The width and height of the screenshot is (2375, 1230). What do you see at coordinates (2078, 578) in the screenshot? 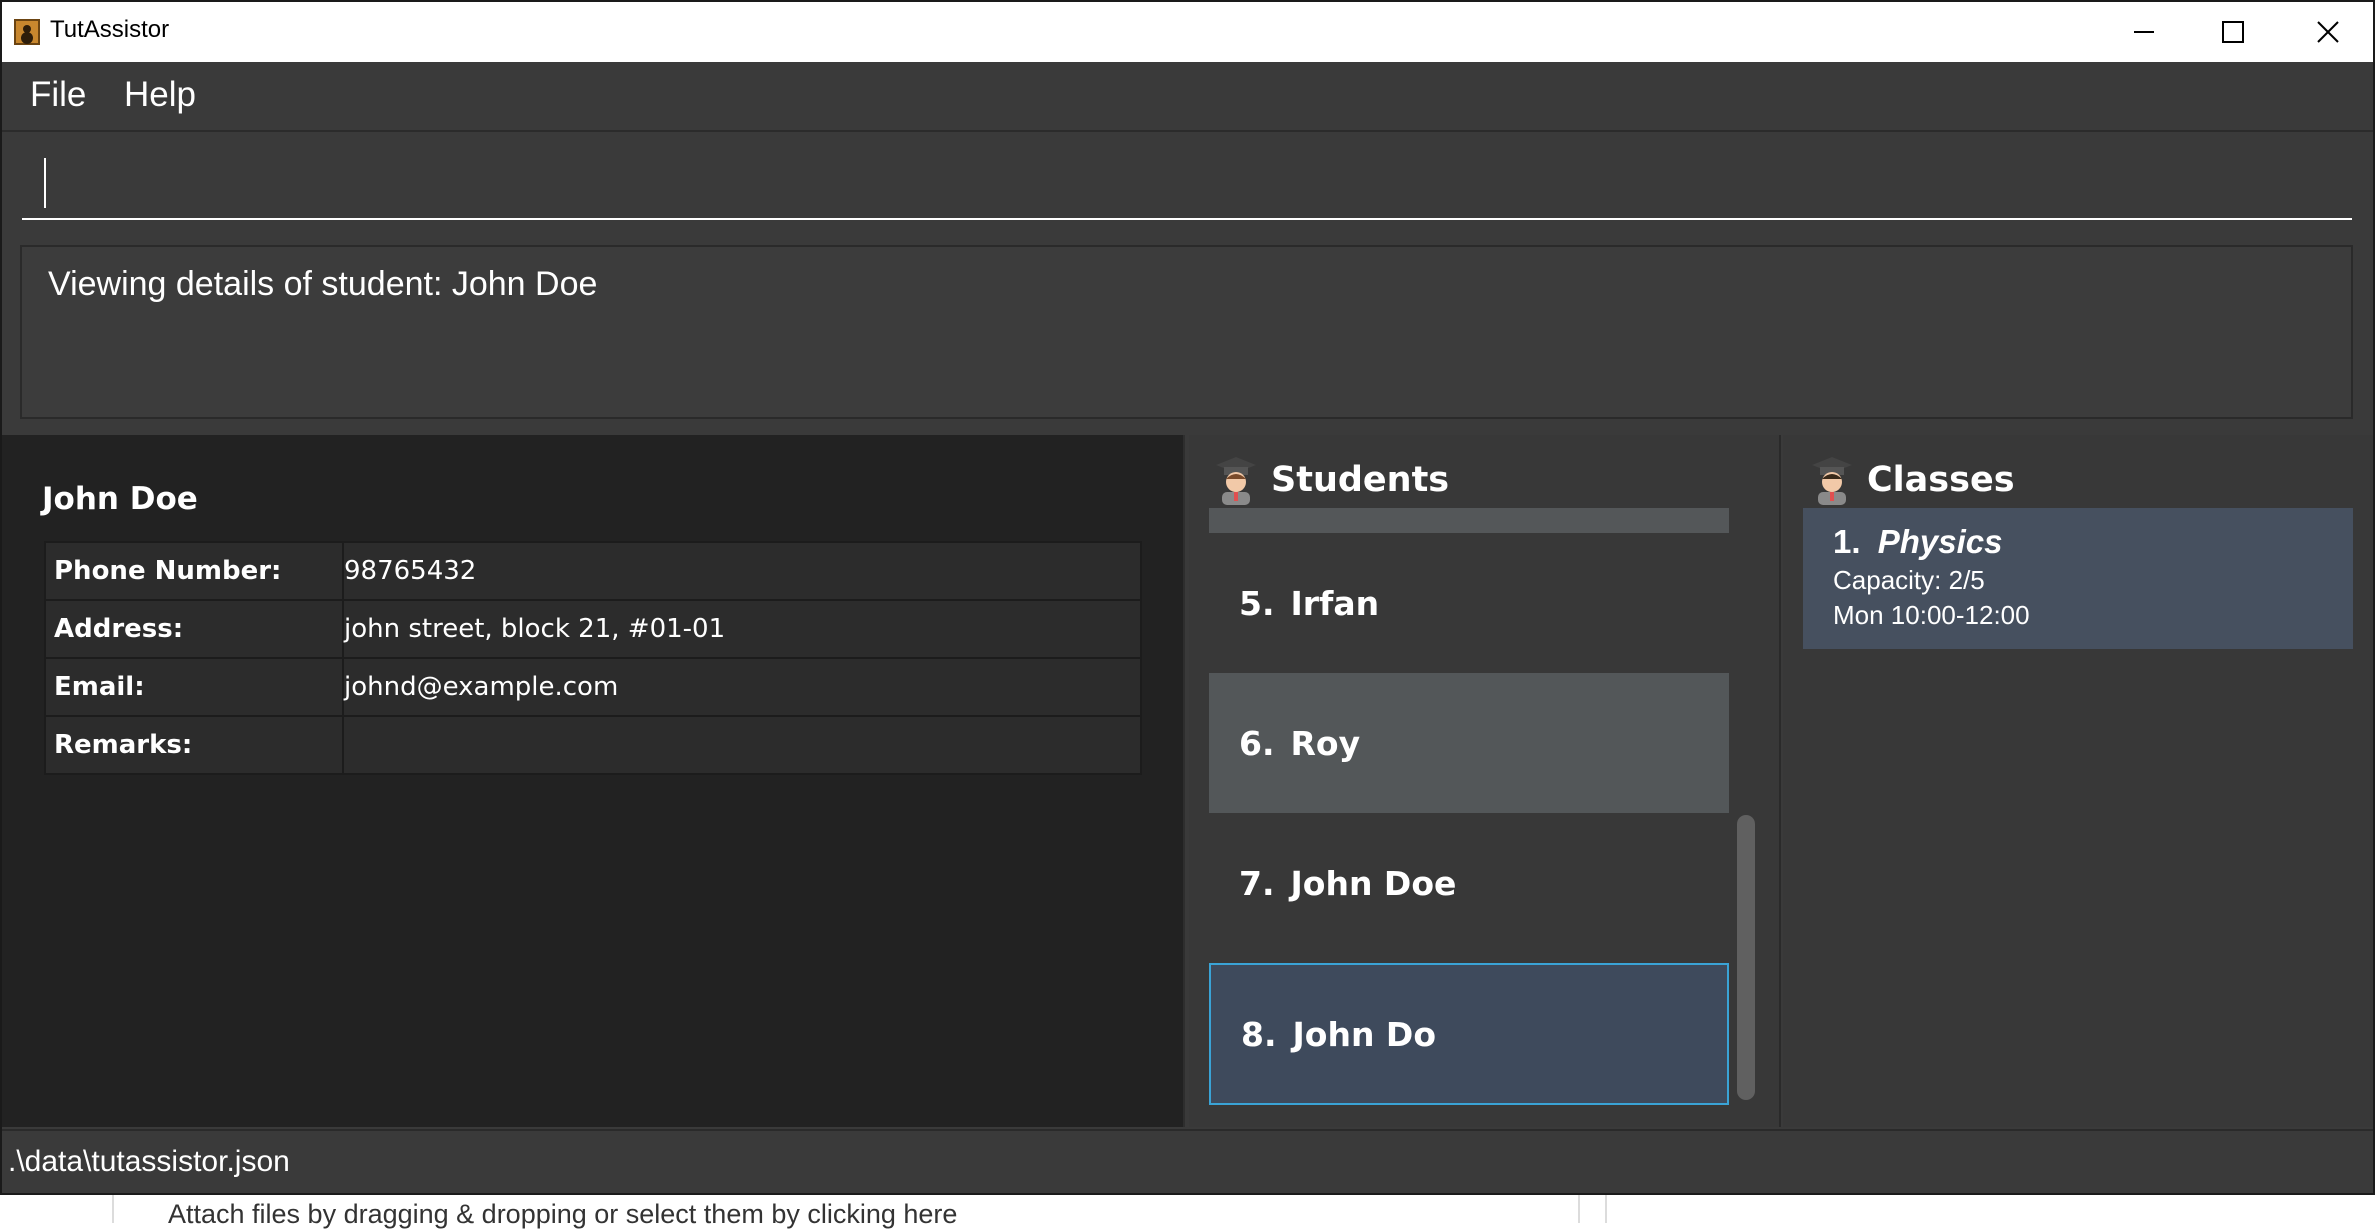
I see `class-card: 1. Physics Capacity: 2/5 Mon 10:00-12:00` at bounding box center [2078, 578].